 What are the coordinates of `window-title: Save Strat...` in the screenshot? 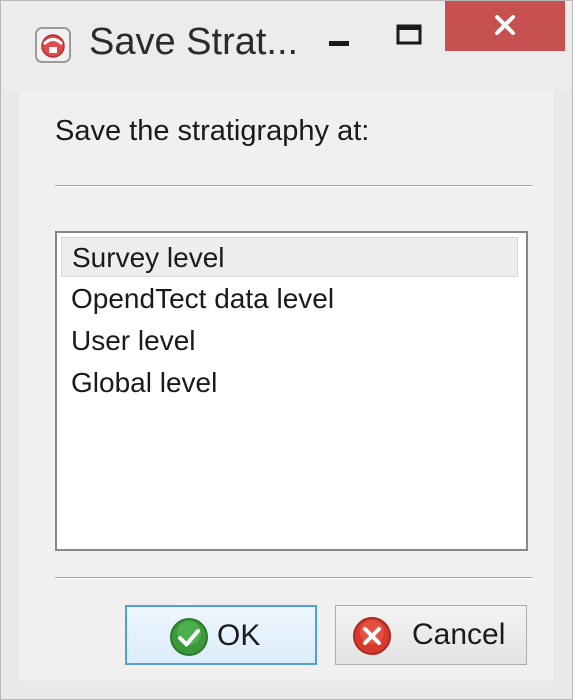 It's located at (194, 42).